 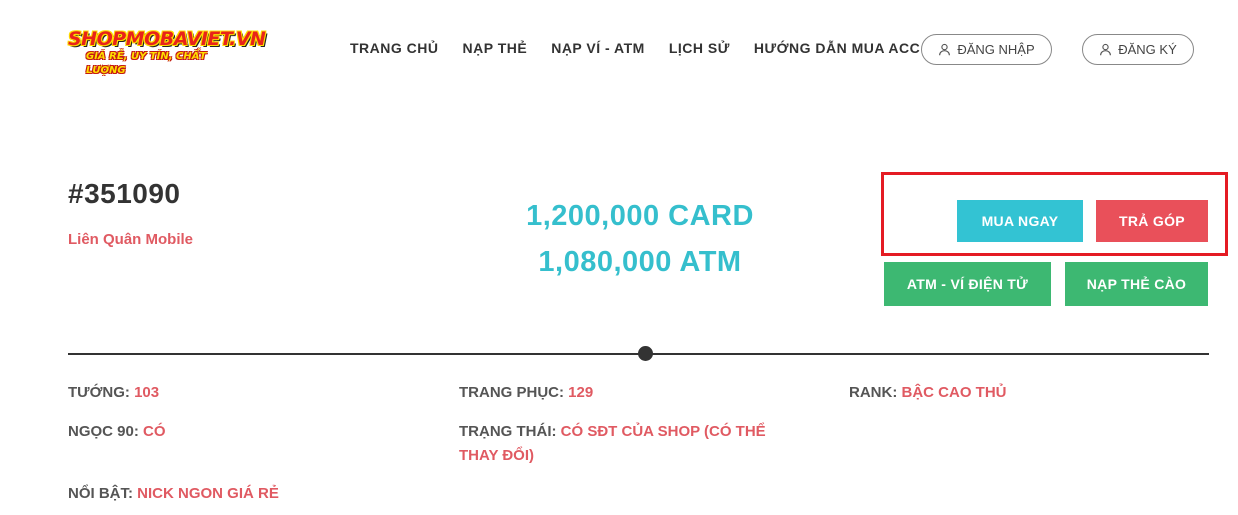 What do you see at coordinates (1136, 284) in the screenshot?
I see `card-topup-button: NẠP THẺ CÀO` at bounding box center [1136, 284].